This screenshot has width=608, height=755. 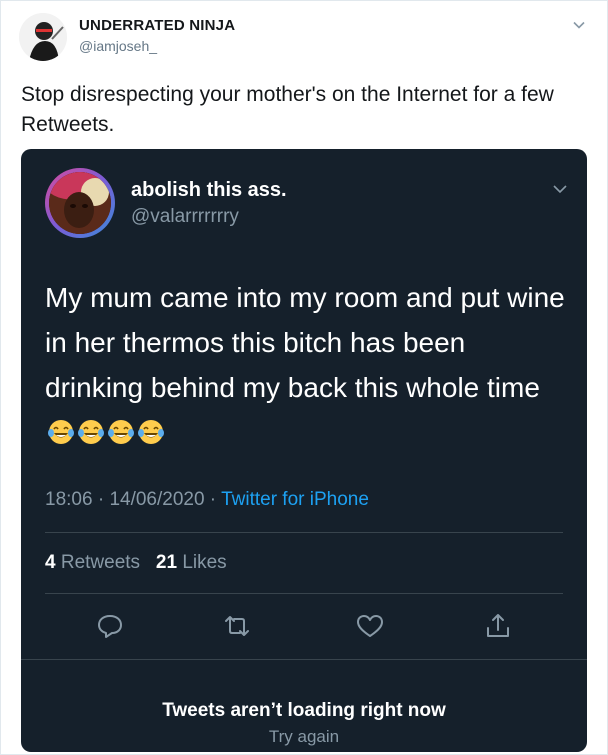 I want to click on tweet-stats: 4 Retweets 21 Likes, so click(x=136, y=563).